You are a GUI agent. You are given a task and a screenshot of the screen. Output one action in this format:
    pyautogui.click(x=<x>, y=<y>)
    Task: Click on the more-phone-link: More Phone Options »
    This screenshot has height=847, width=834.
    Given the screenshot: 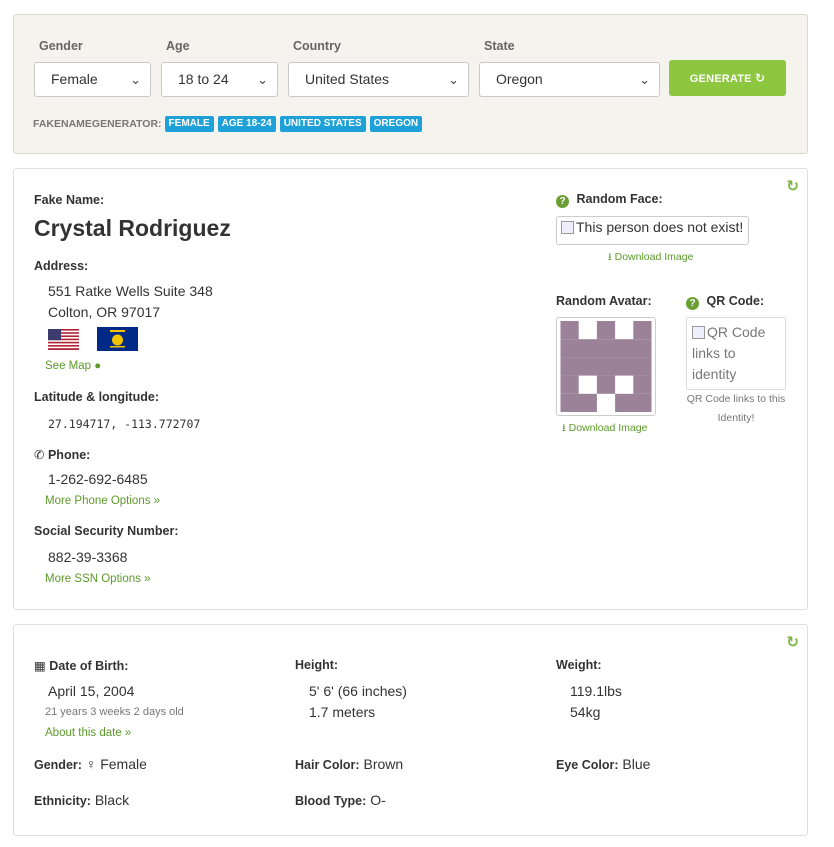 What is the action you would take?
    pyautogui.click(x=102, y=501)
    